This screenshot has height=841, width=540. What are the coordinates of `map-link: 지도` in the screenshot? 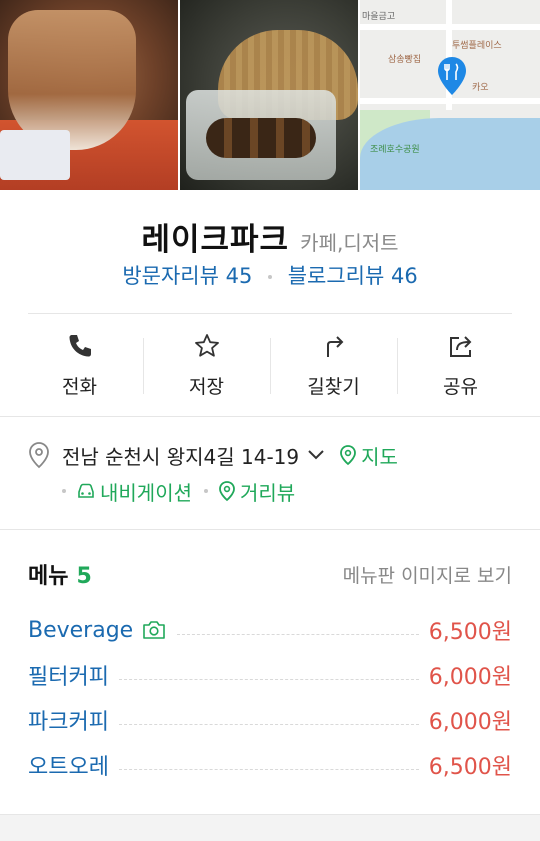 It's located at (368, 455).